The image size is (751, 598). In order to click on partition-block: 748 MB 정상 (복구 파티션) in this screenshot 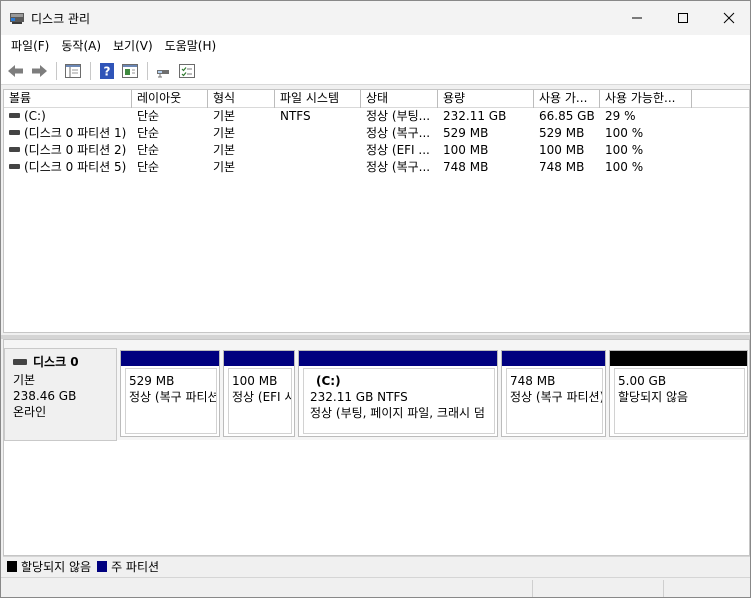, I will do `click(553, 393)`.